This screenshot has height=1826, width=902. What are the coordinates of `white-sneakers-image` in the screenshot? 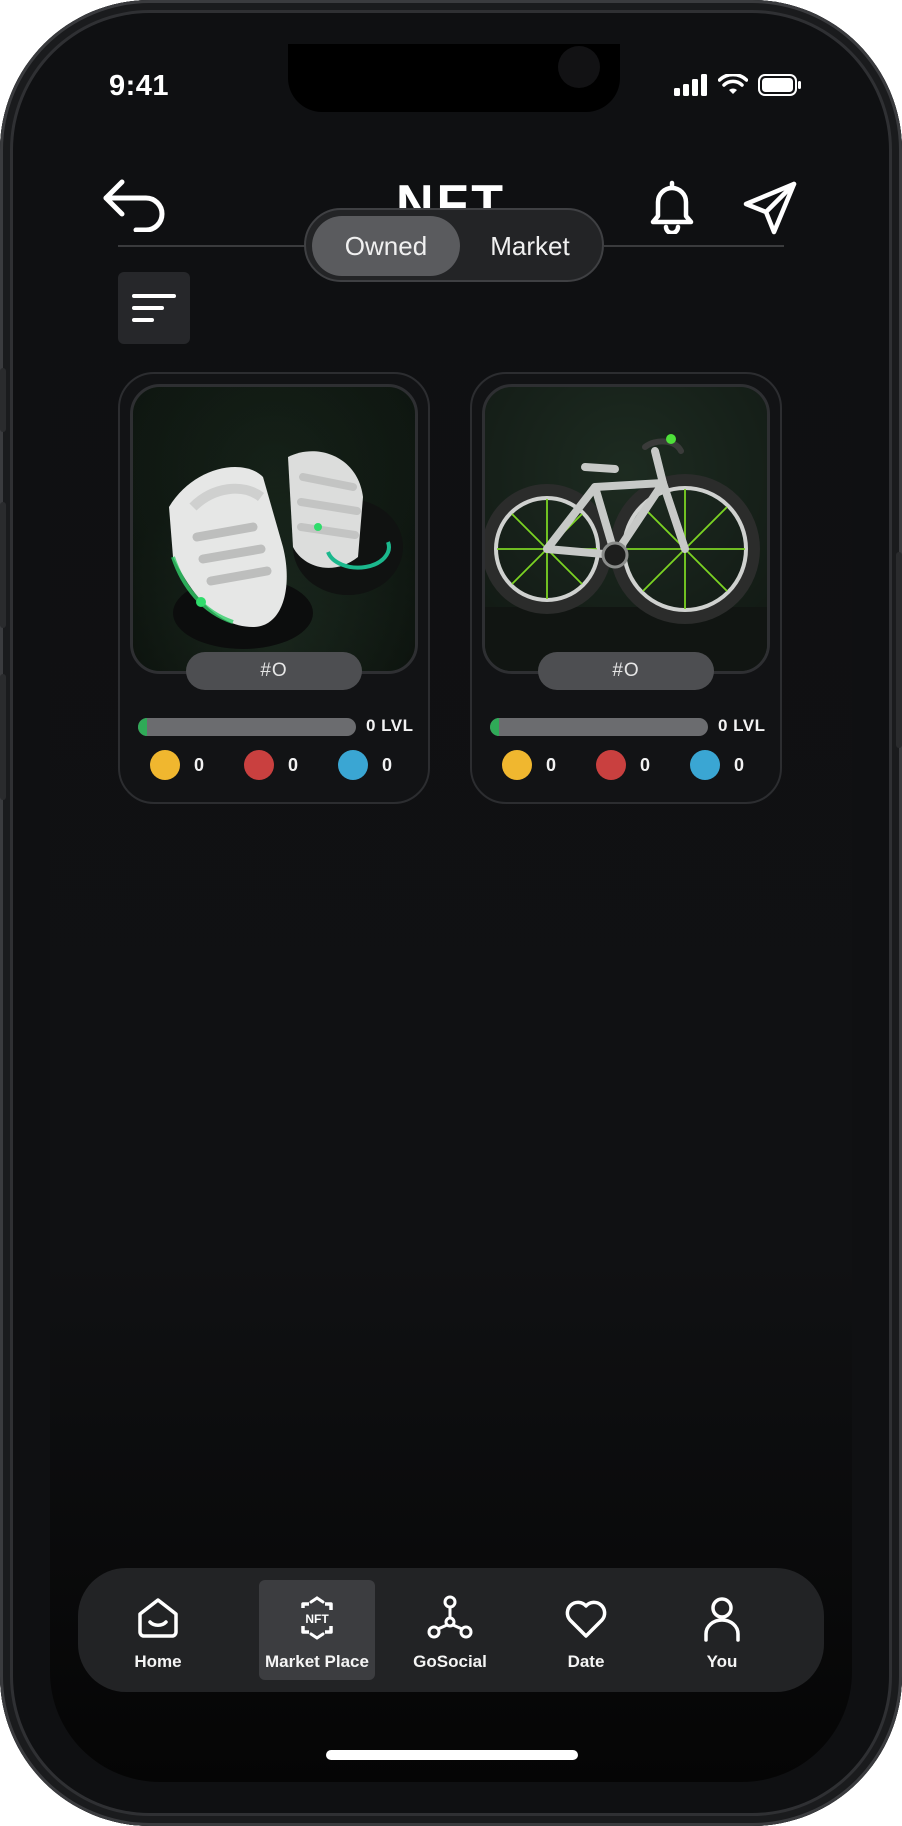 It's located at (274, 529).